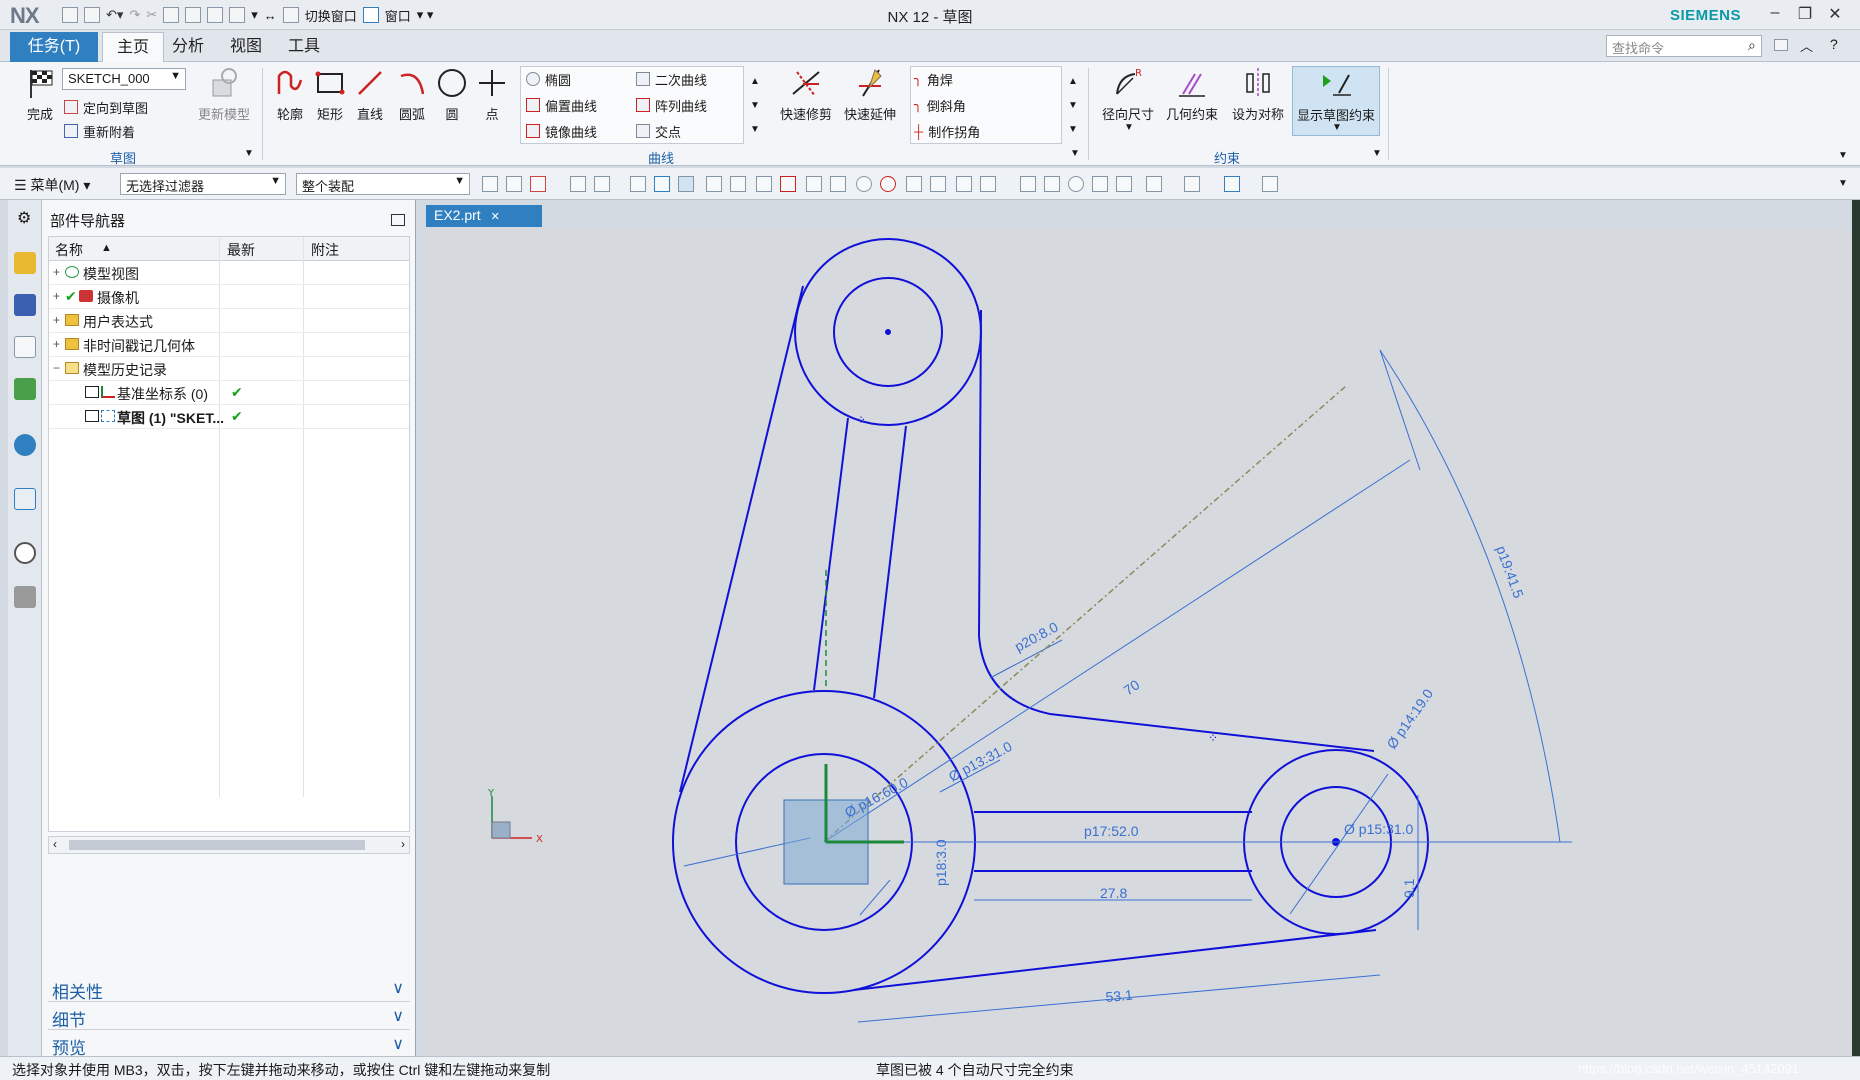 This screenshot has width=1860, height=1080. I want to click on document-tab: EX2.prt ✕, so click(484, 216).